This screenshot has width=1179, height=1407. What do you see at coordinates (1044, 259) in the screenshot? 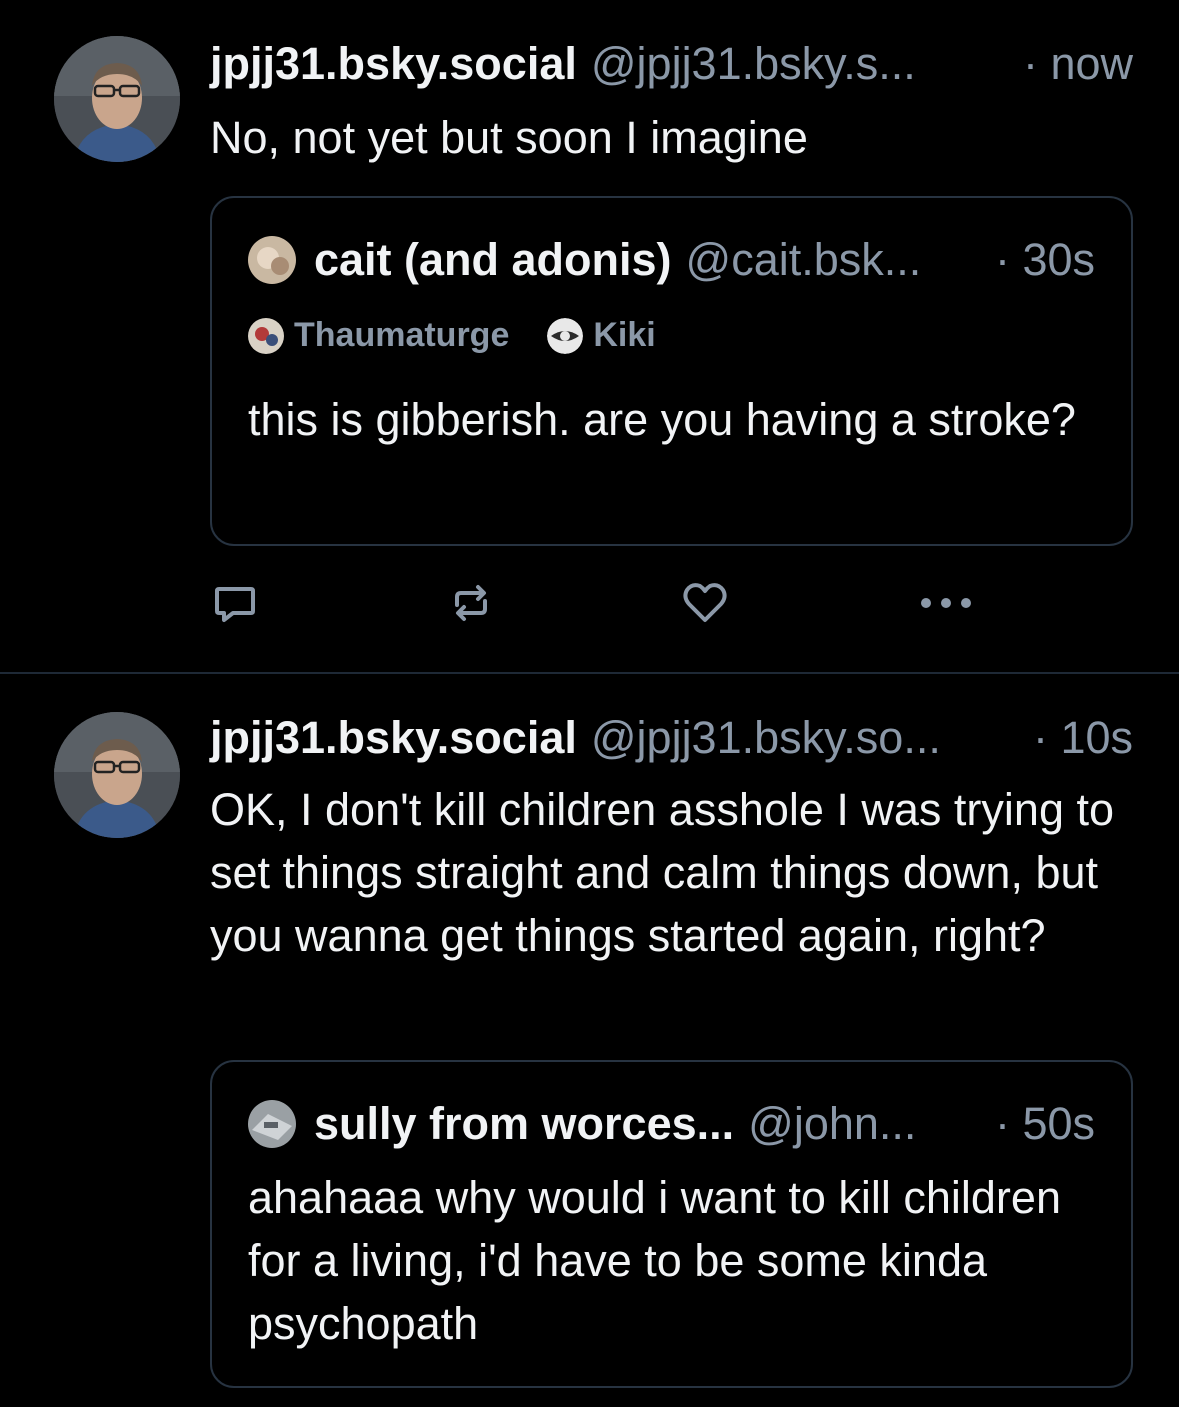
I see `quoted-post-timestamp: · 30s` at bounding box center [1044, 259].